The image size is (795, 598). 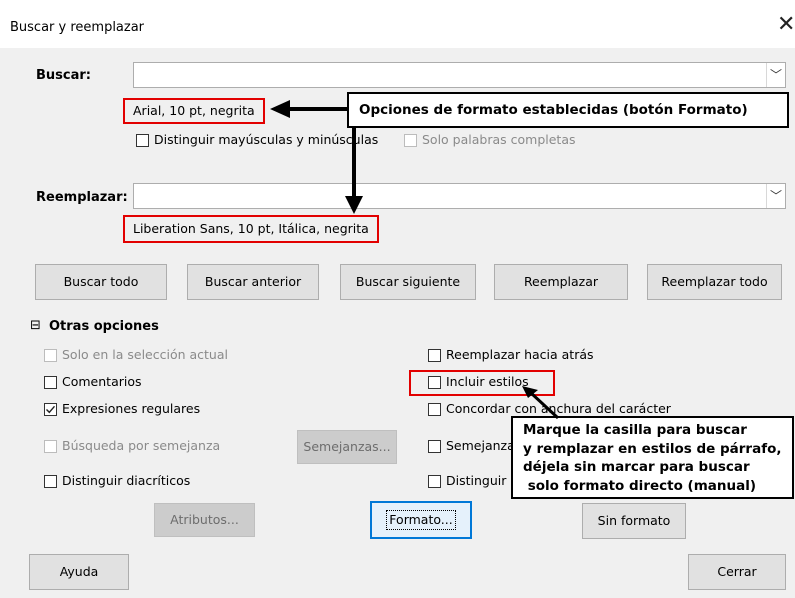 I want to click on comments-checkbox, so click(x=50, y=382).